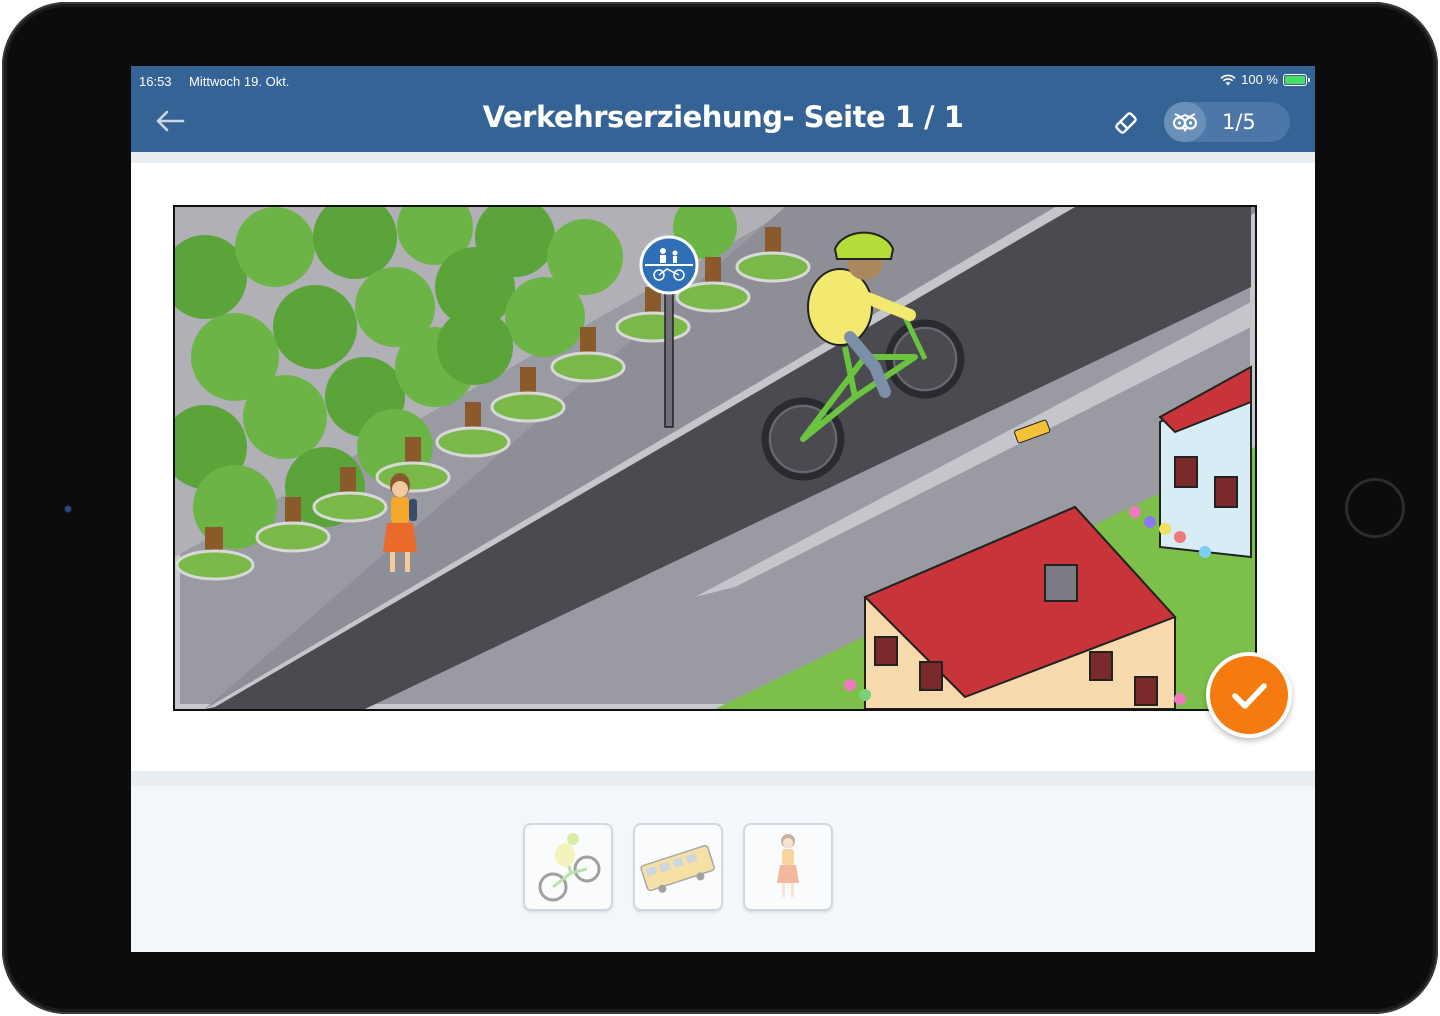 The height and width of the screenshot is (1016, 1440). What do you see at coordinates (1228, 79) in the screenshot?
I see `wifi-icon` at bounding box center [1228, 79].